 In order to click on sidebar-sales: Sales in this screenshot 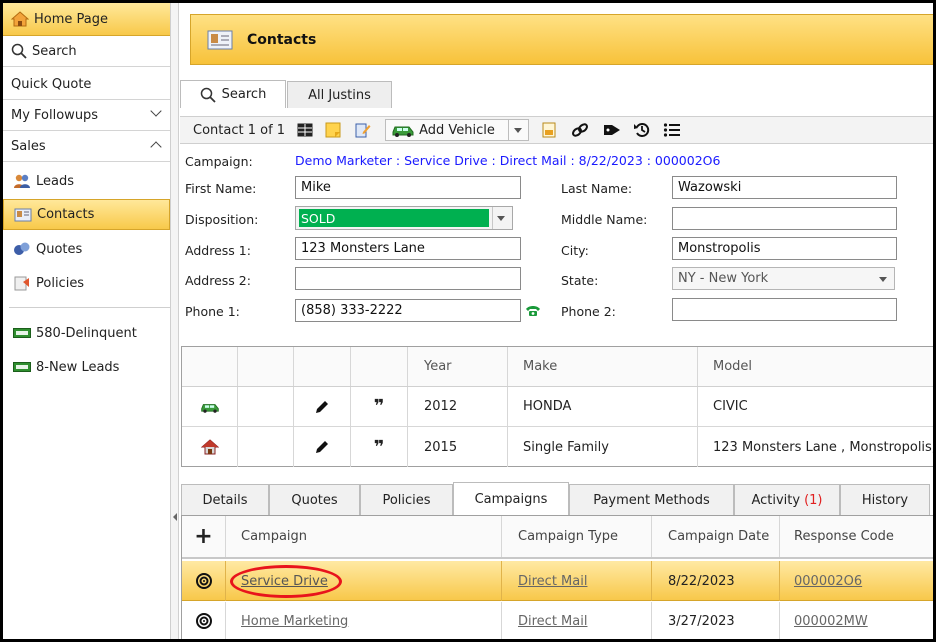, I will do `click(86, 146)`.